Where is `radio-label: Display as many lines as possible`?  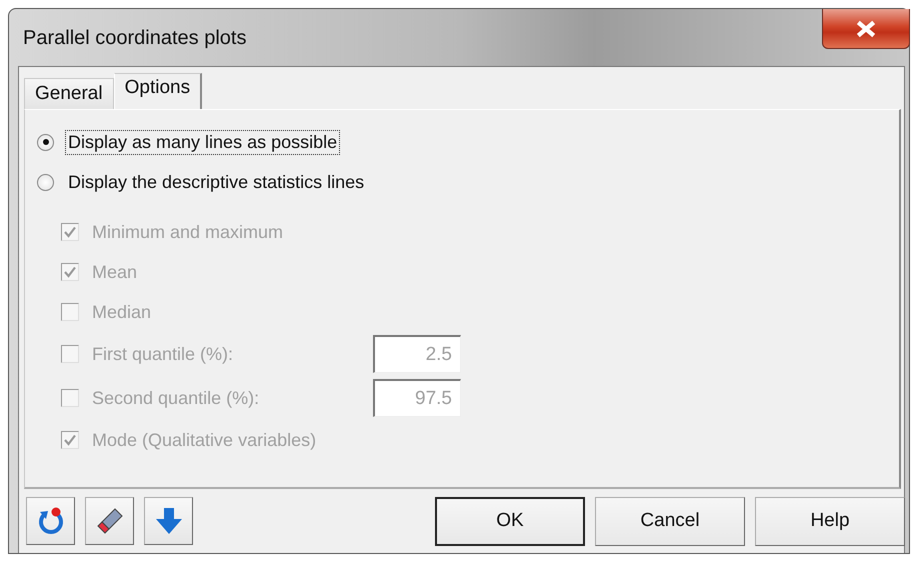 radio-label: Display as many lines as possible is located at coordinates (202, 142).